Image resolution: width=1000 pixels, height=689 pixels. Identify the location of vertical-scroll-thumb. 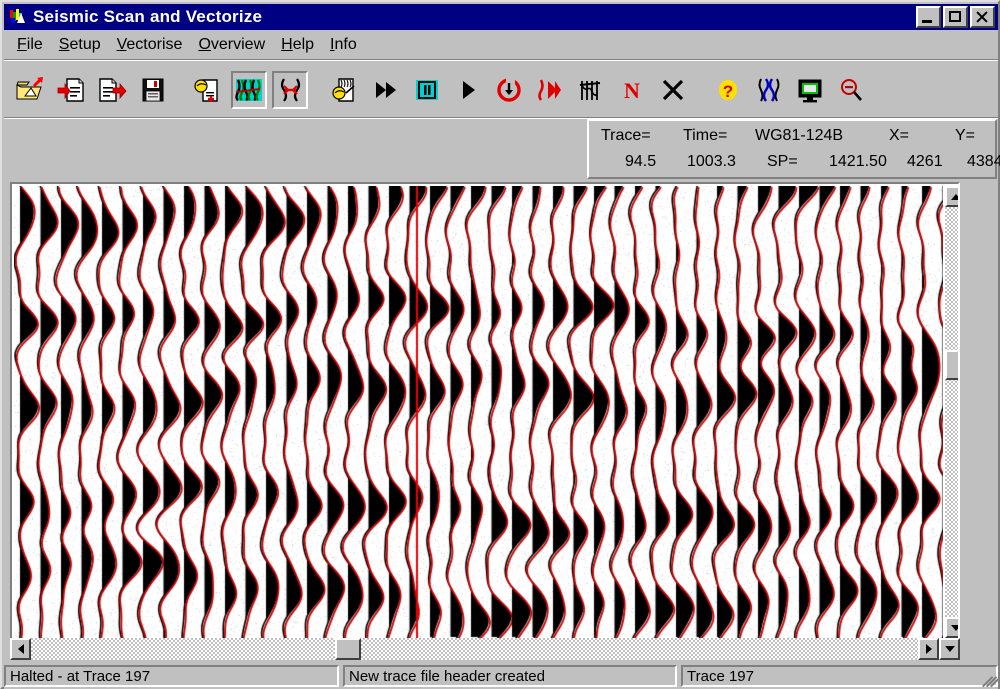
(951, 365).